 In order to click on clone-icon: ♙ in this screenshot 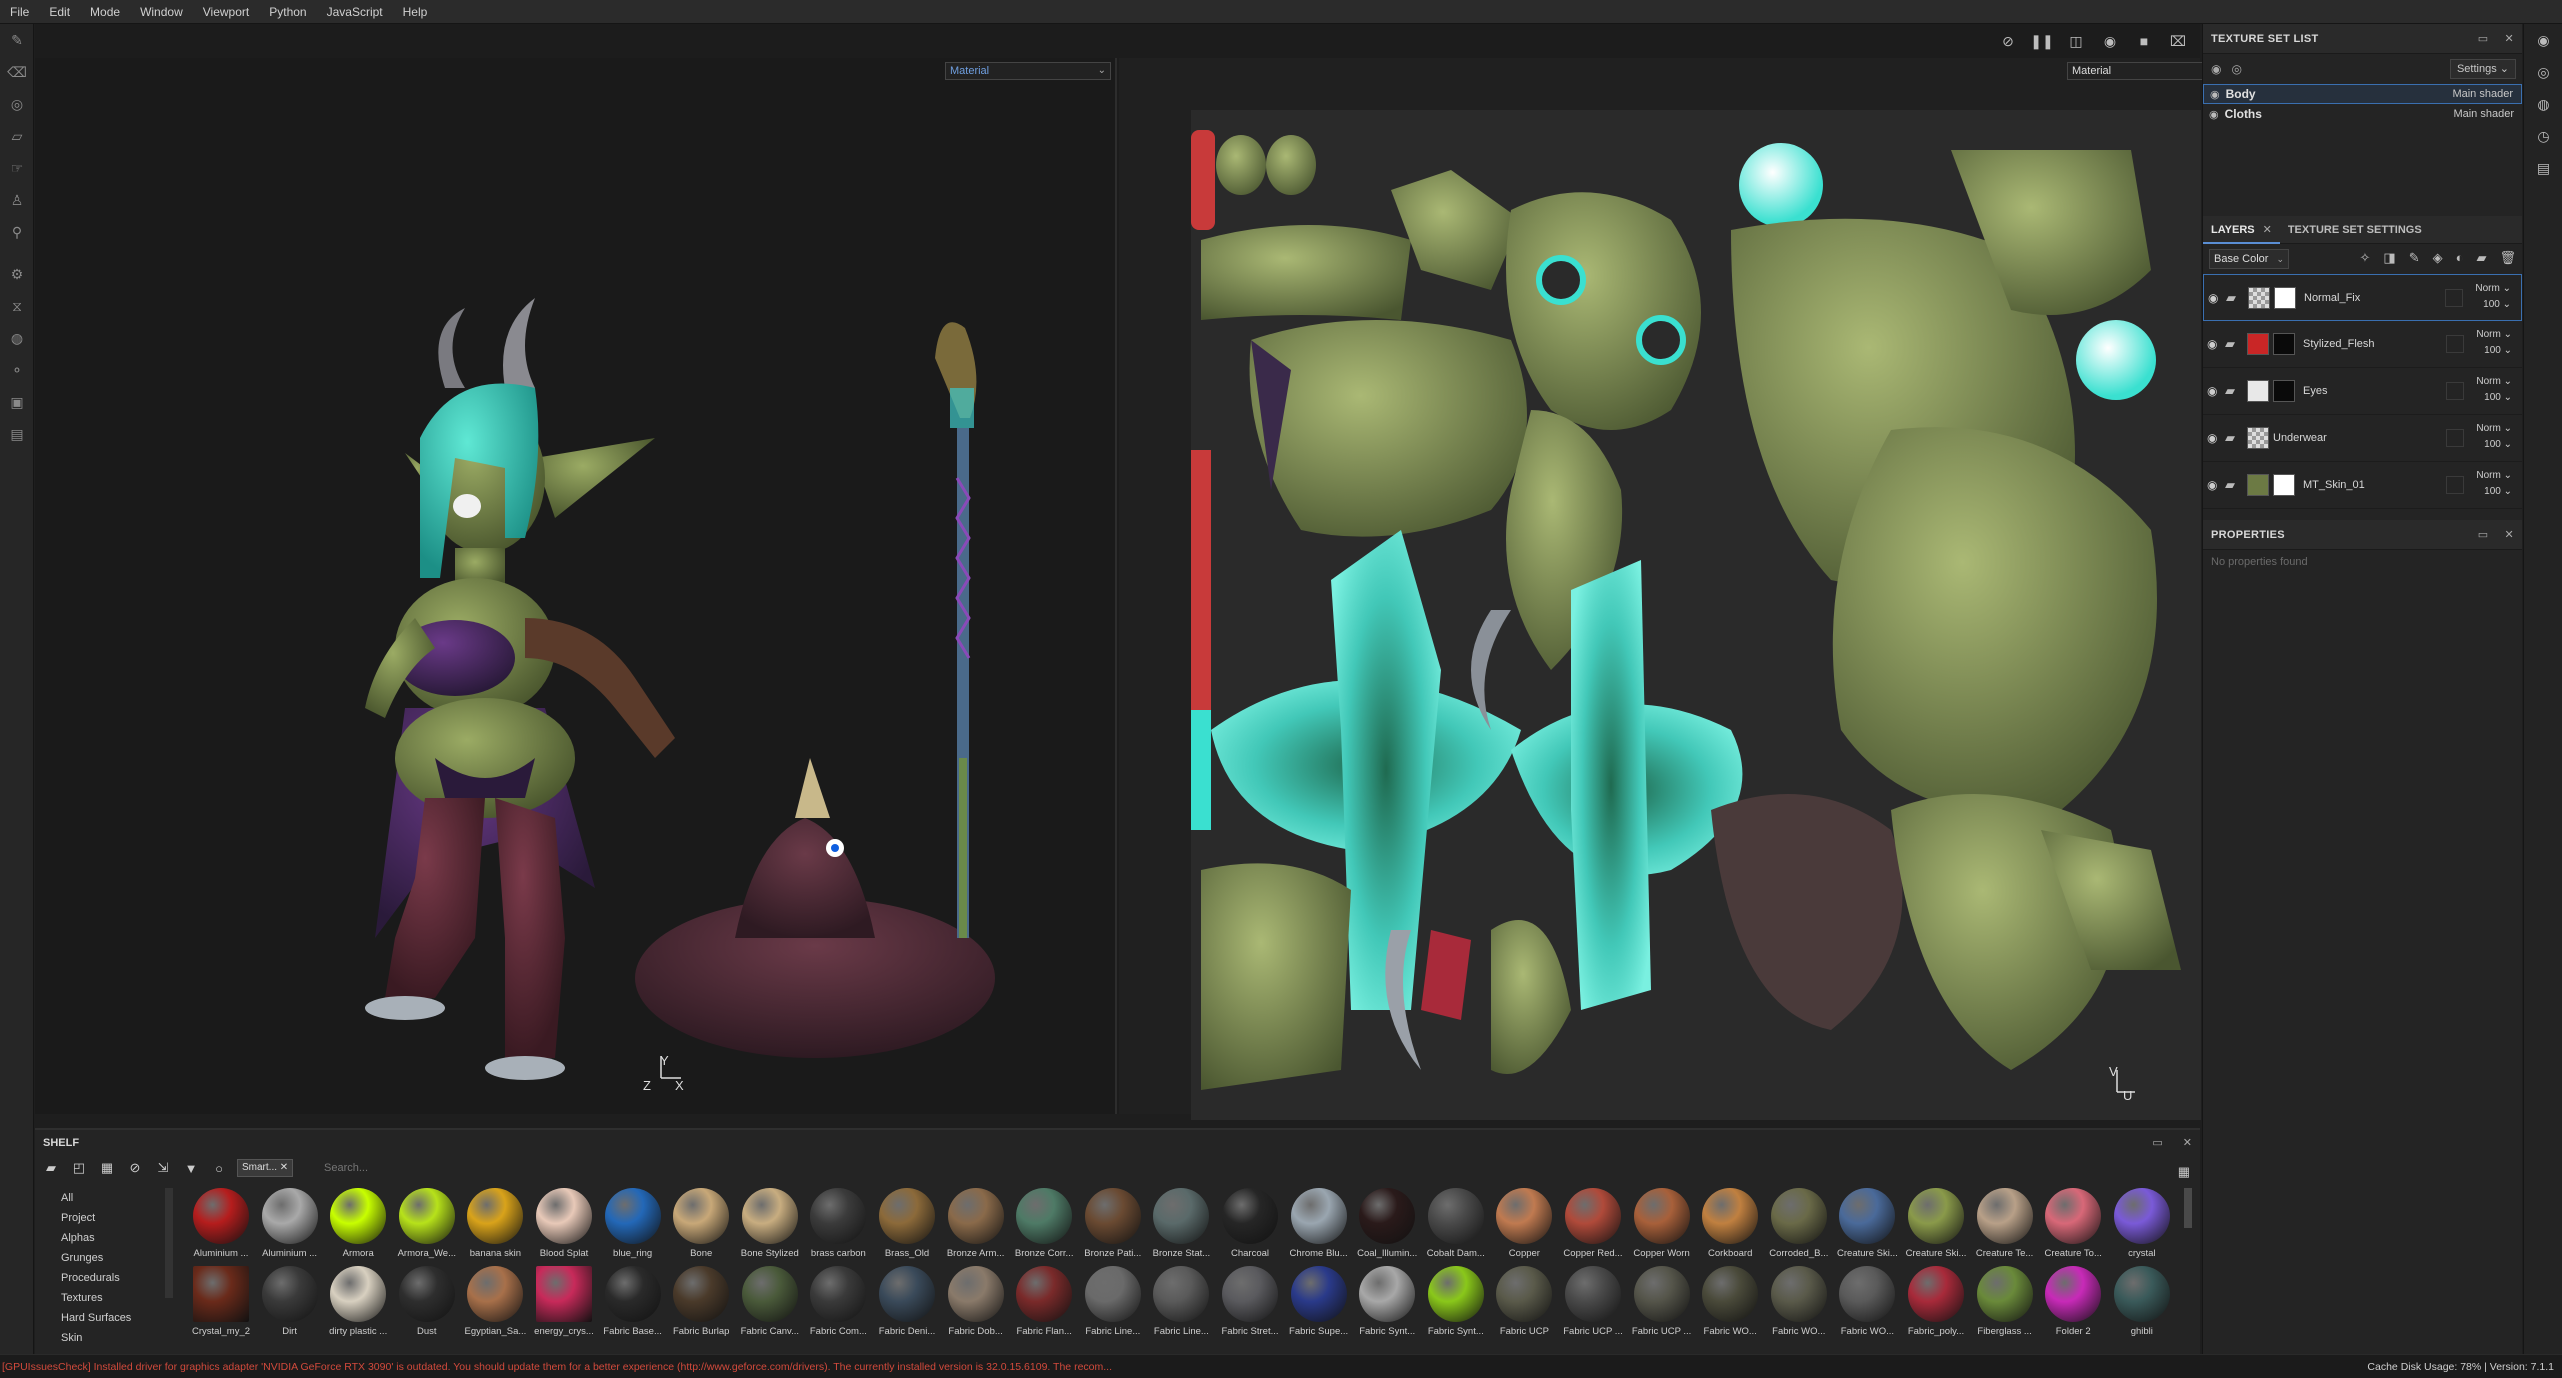, I will do `click(17, 200)`.